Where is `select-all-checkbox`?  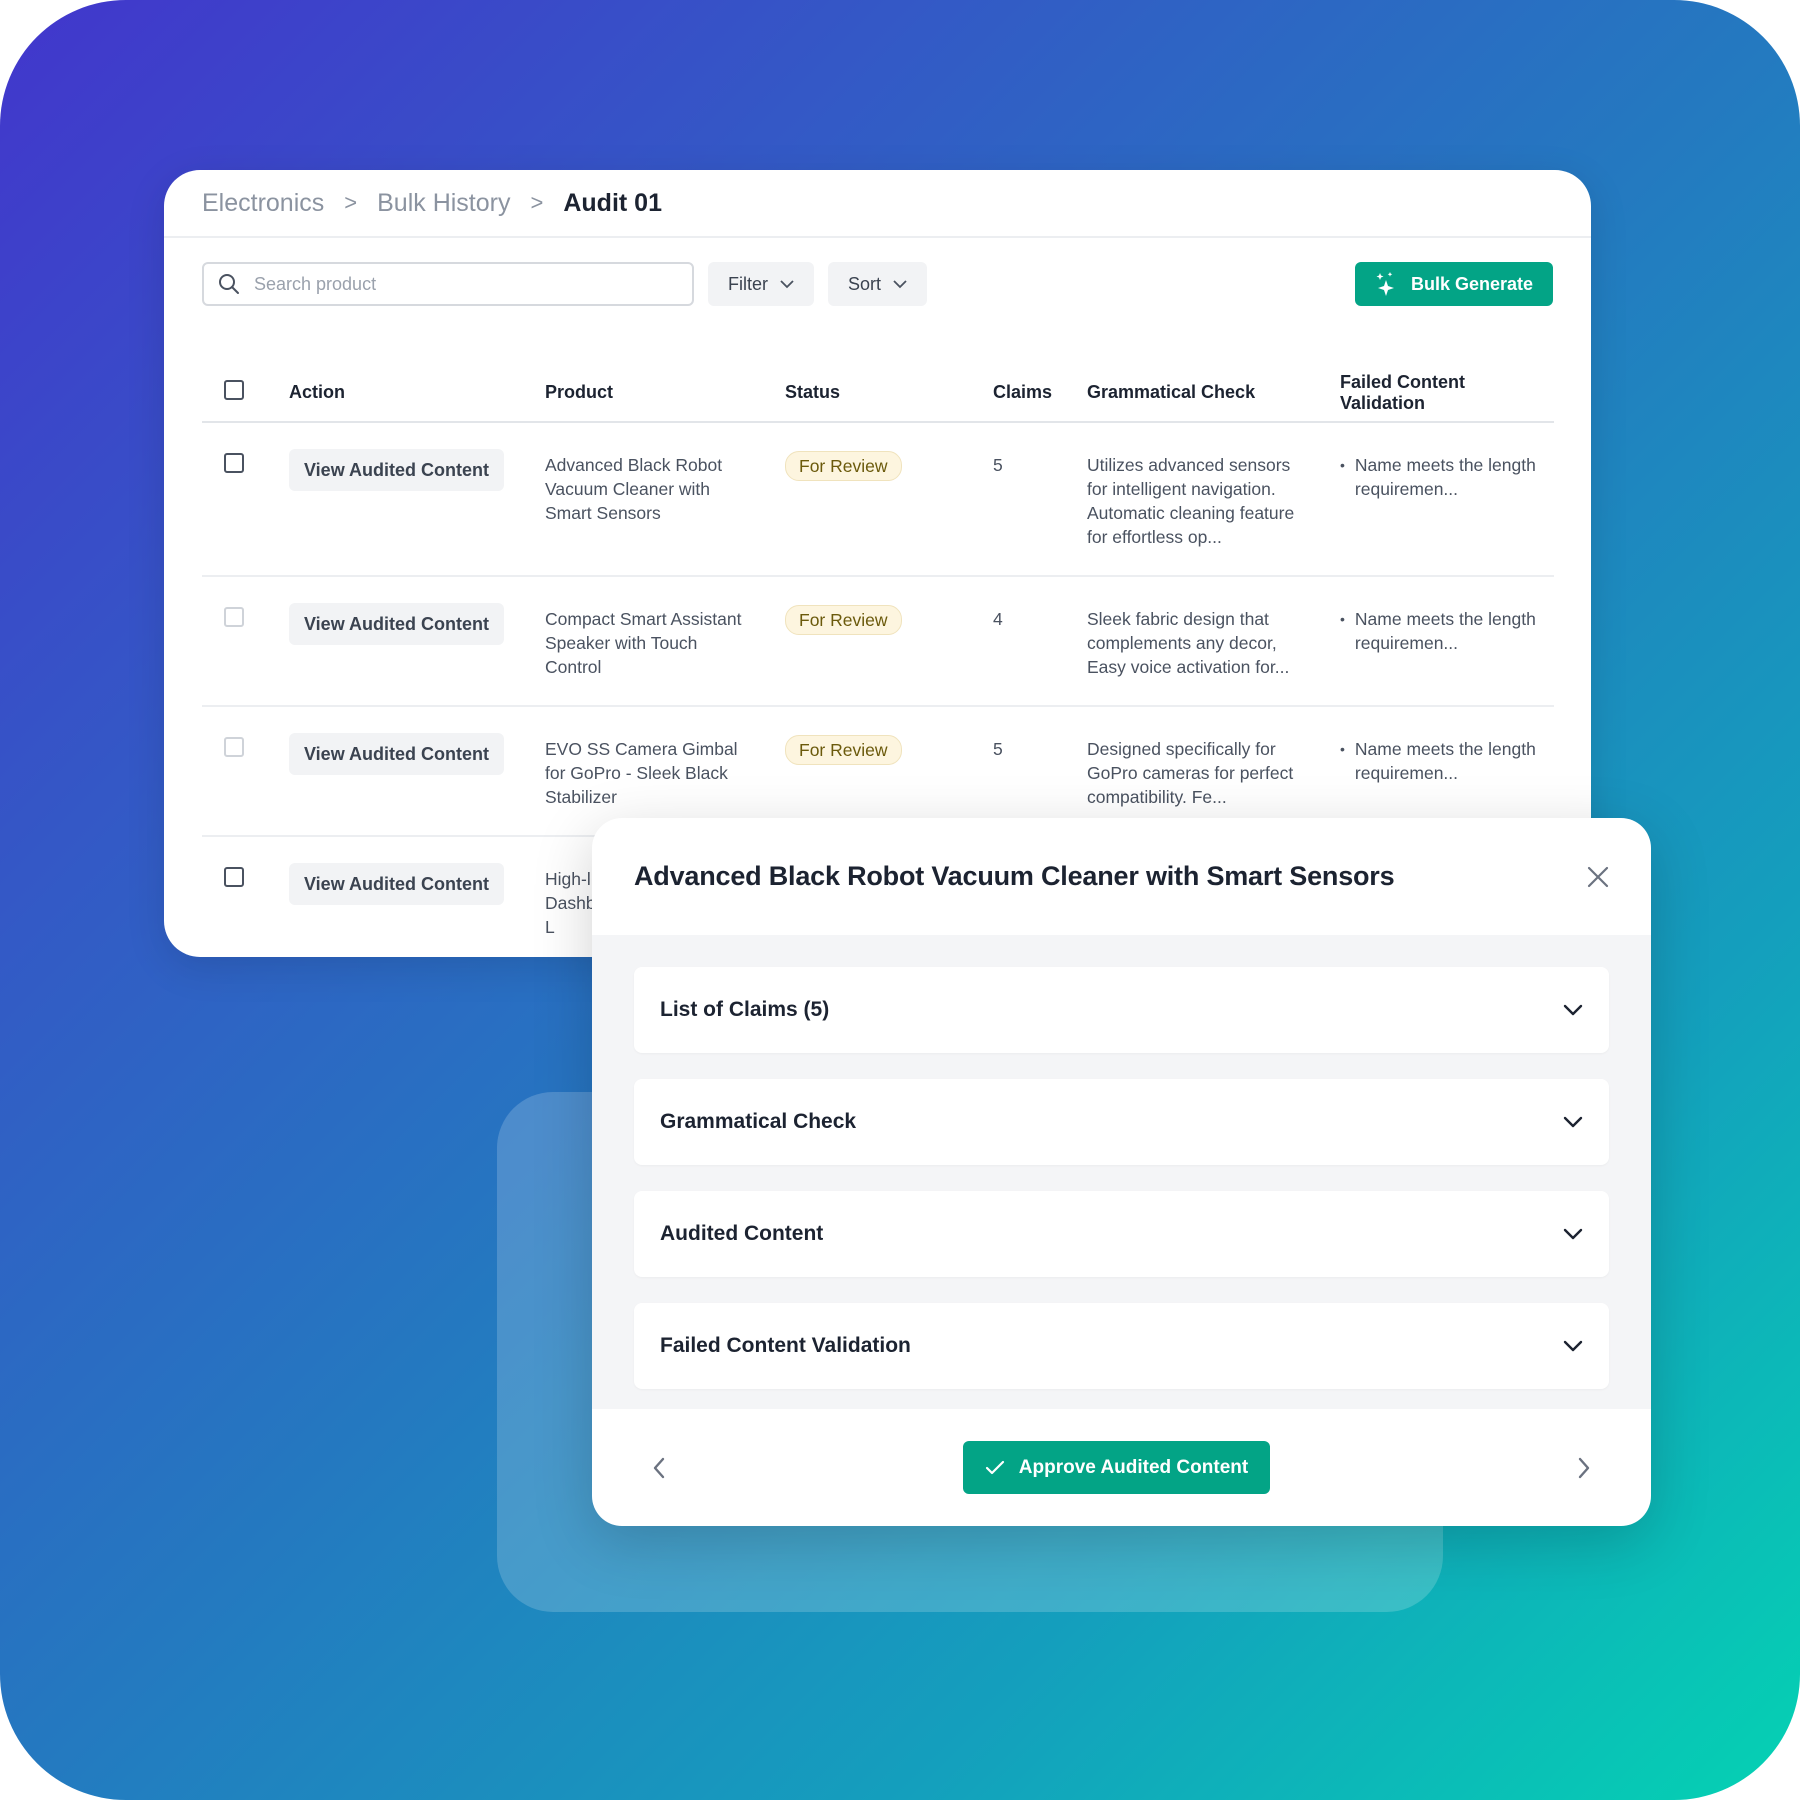 select-all-checkbox is located at coordinates (234, 390).